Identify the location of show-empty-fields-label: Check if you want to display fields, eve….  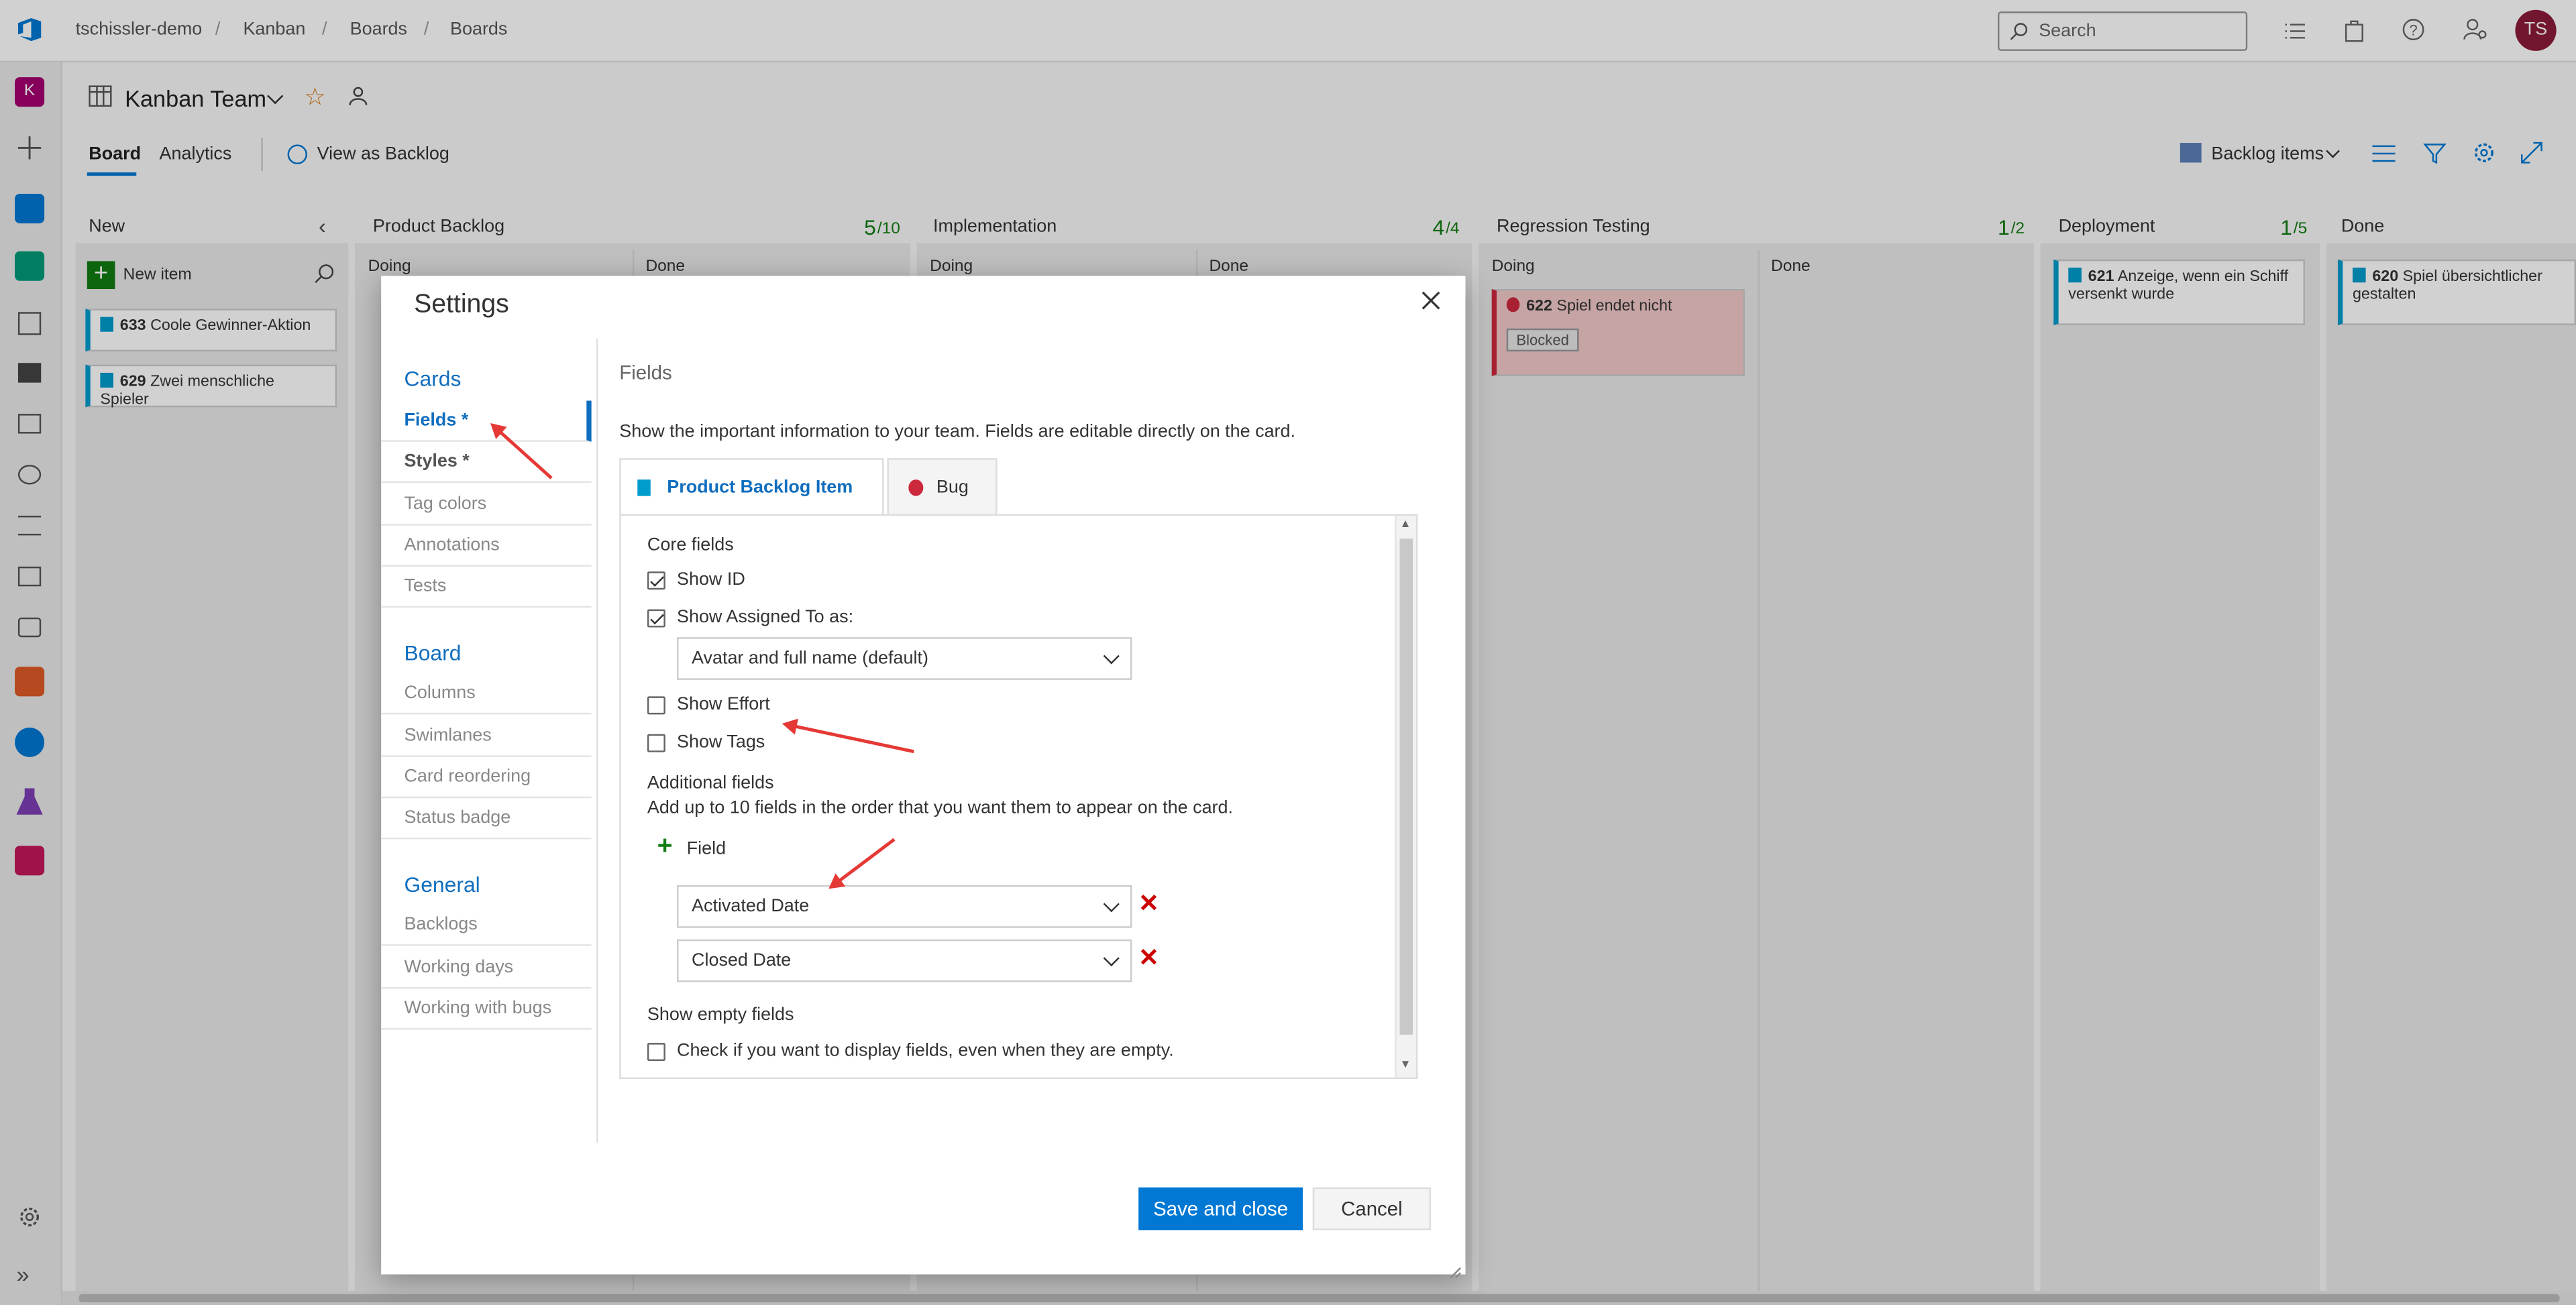
(925, 1051).